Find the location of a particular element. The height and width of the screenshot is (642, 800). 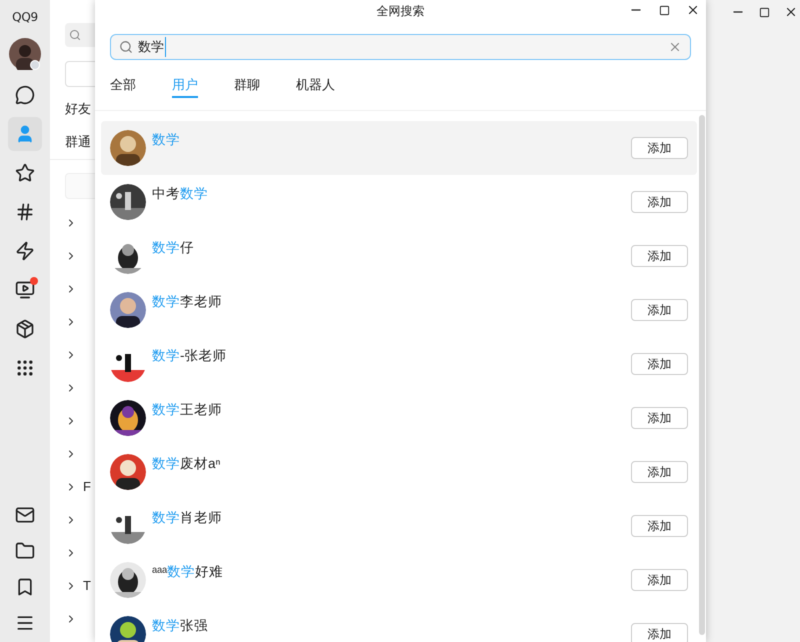

clear-icon is located at coordinates (675, 47).